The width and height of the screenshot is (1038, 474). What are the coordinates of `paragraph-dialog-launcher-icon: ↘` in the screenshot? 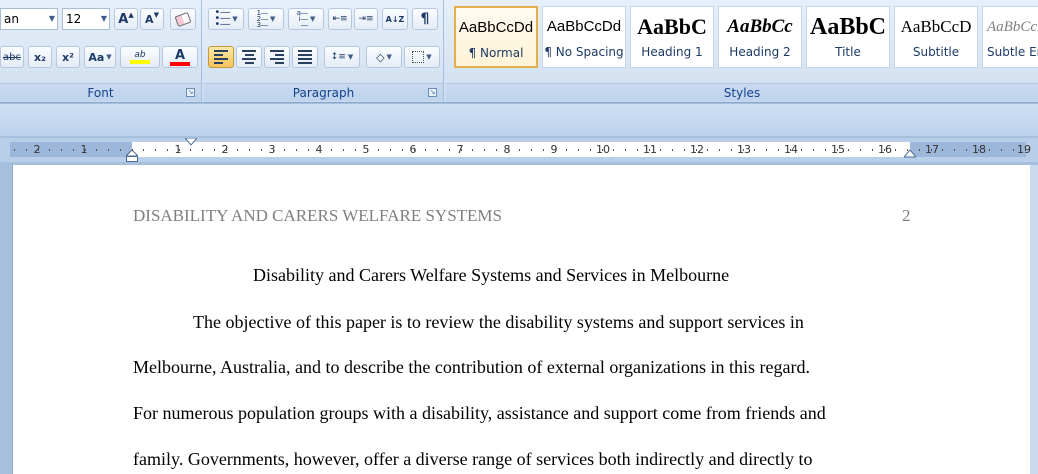 It's located at (432, 92).